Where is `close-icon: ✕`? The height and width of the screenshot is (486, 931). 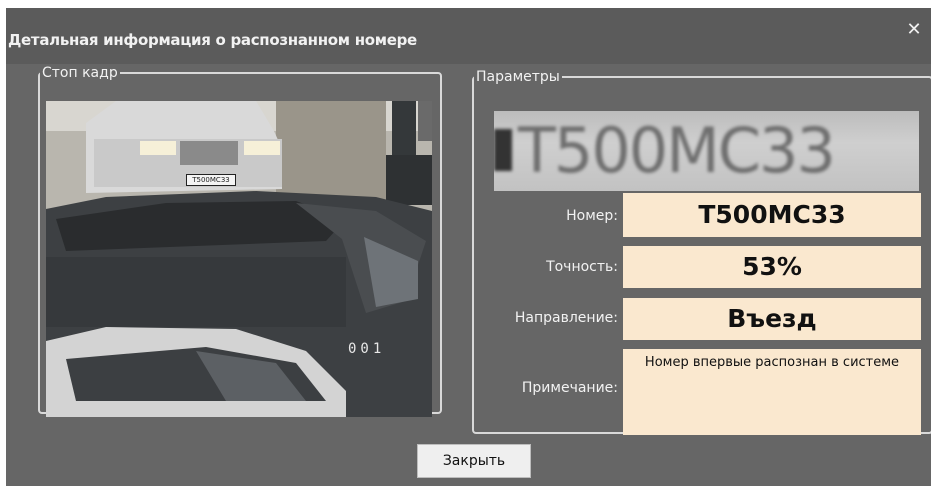
close-icon: ✕ is located at coordinates (914, 29).